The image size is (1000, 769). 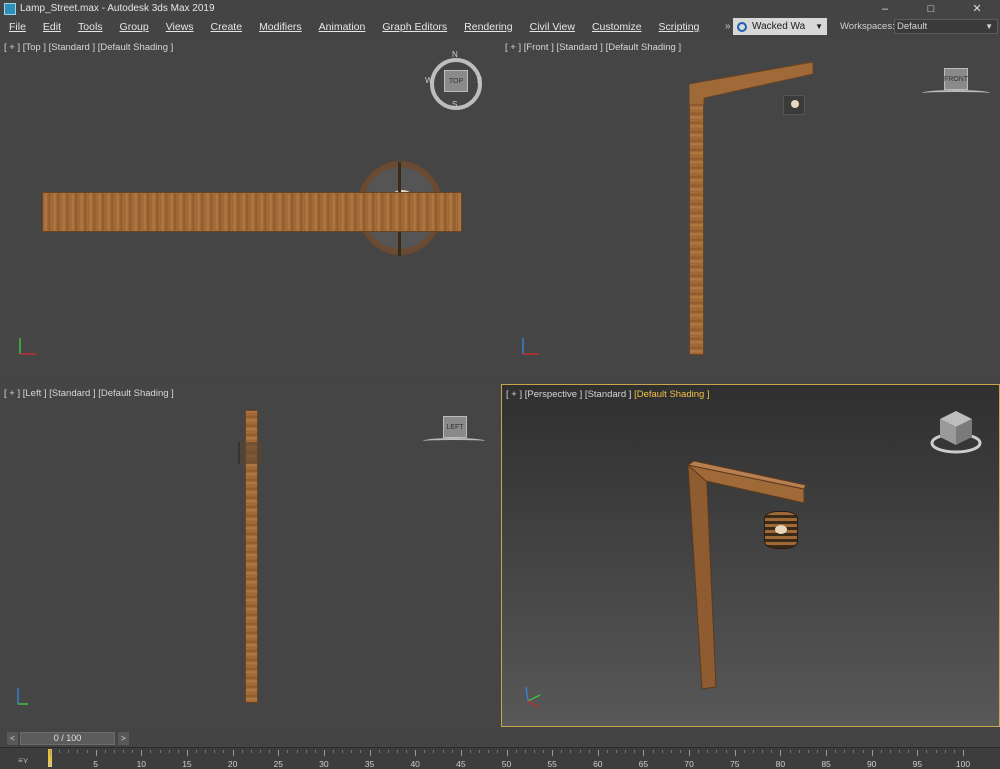 I want to click on time-slider: 0 / 100, so click(x=67, y=738).